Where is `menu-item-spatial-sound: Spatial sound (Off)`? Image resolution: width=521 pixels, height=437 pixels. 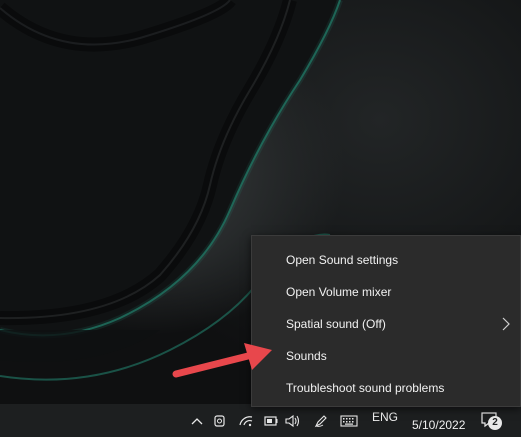
menu-item-spatial-sound: Spatial sound (Off) is located at coordinates (386, 324).